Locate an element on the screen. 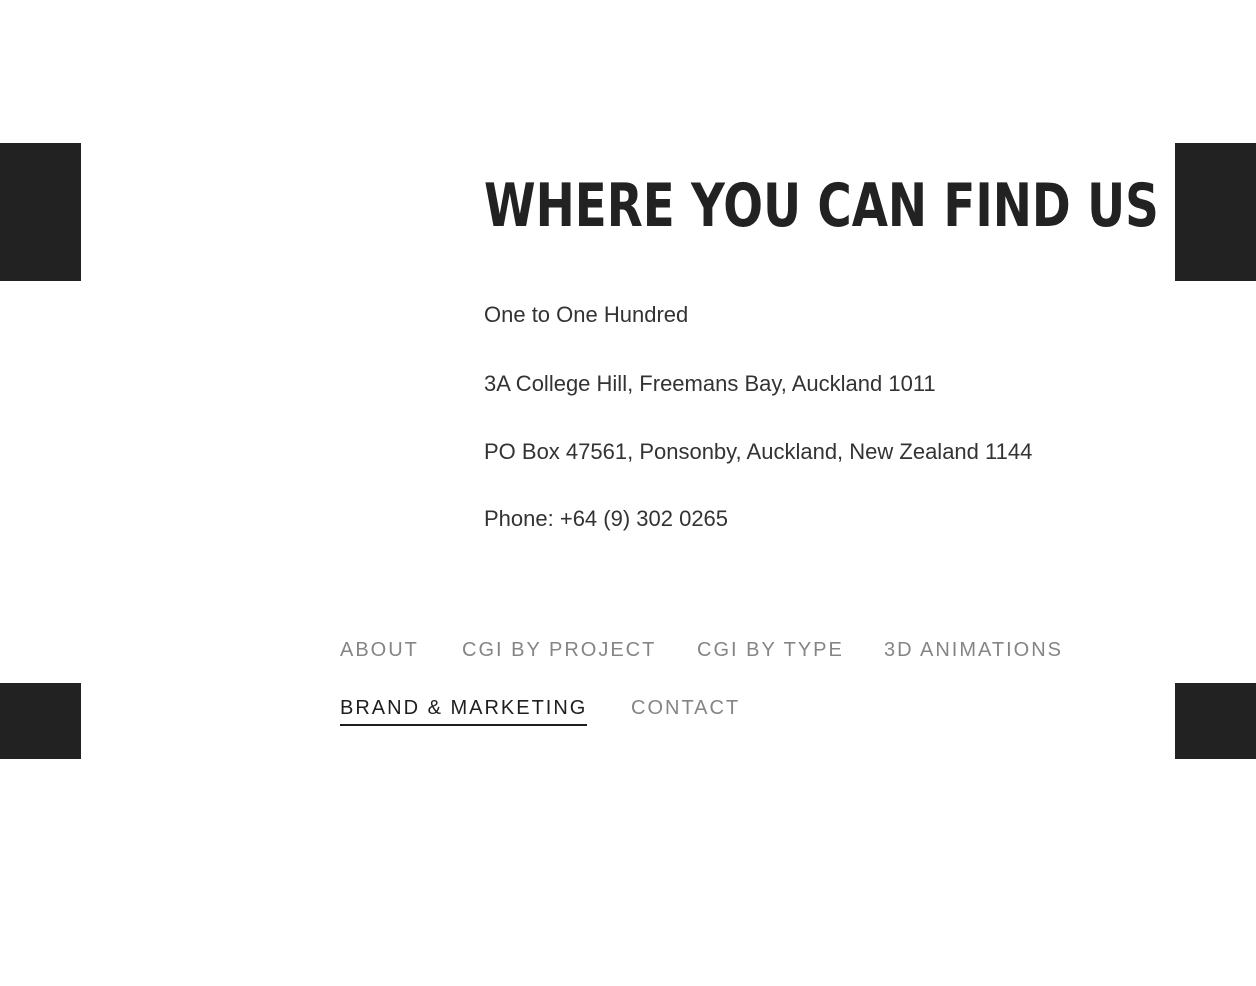 The width and height of the screenshot is (1256, 986). company-name: One to One Hundred is located at coordinates (586, 314).